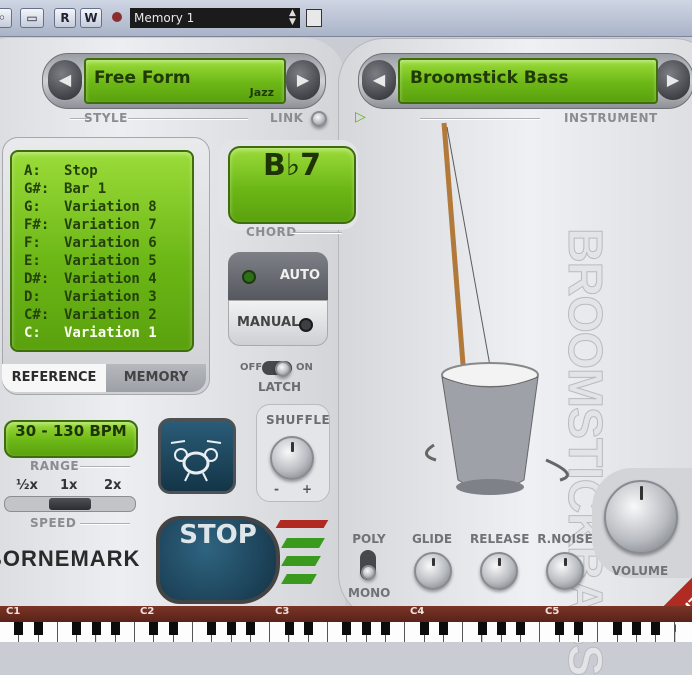 The width and height of the screenshot is (692, 675). Describe the element at coordinates (110, 297) in the screenshot. I see `reference-item-name: Variation 3` at that location.